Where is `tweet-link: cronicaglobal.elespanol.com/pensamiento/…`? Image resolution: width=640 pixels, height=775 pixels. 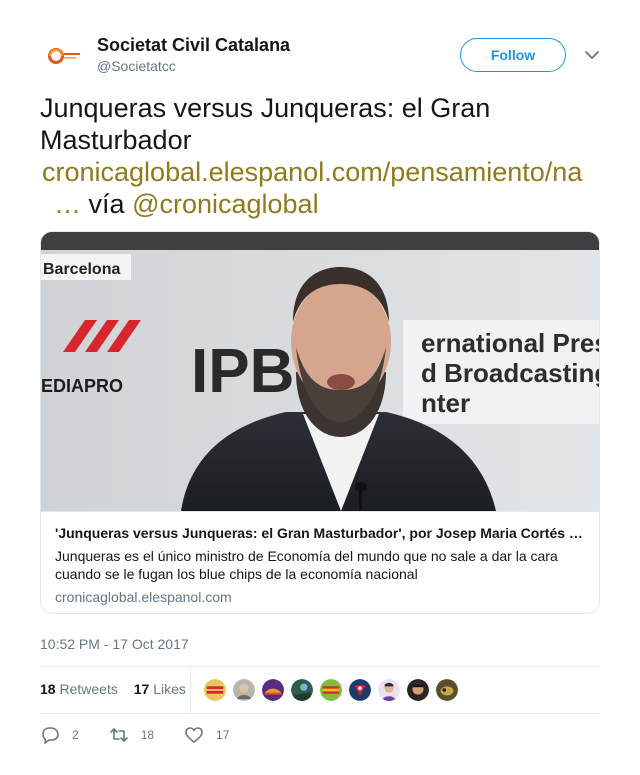 tweet-link: cronicaglobal.elespanol.com/pensamiento/… is located at coordinates (312, 172).